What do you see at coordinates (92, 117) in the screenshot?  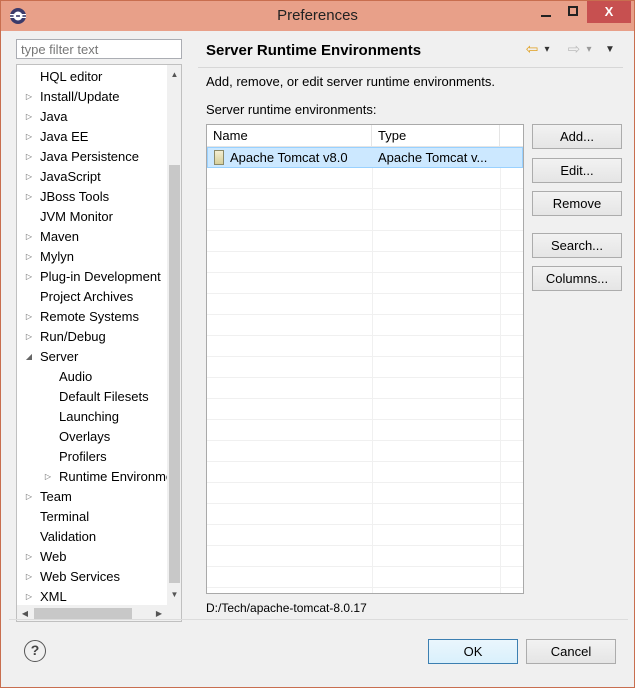 I see `tree-item: ▷ Java` at bounding box center [92, 117].